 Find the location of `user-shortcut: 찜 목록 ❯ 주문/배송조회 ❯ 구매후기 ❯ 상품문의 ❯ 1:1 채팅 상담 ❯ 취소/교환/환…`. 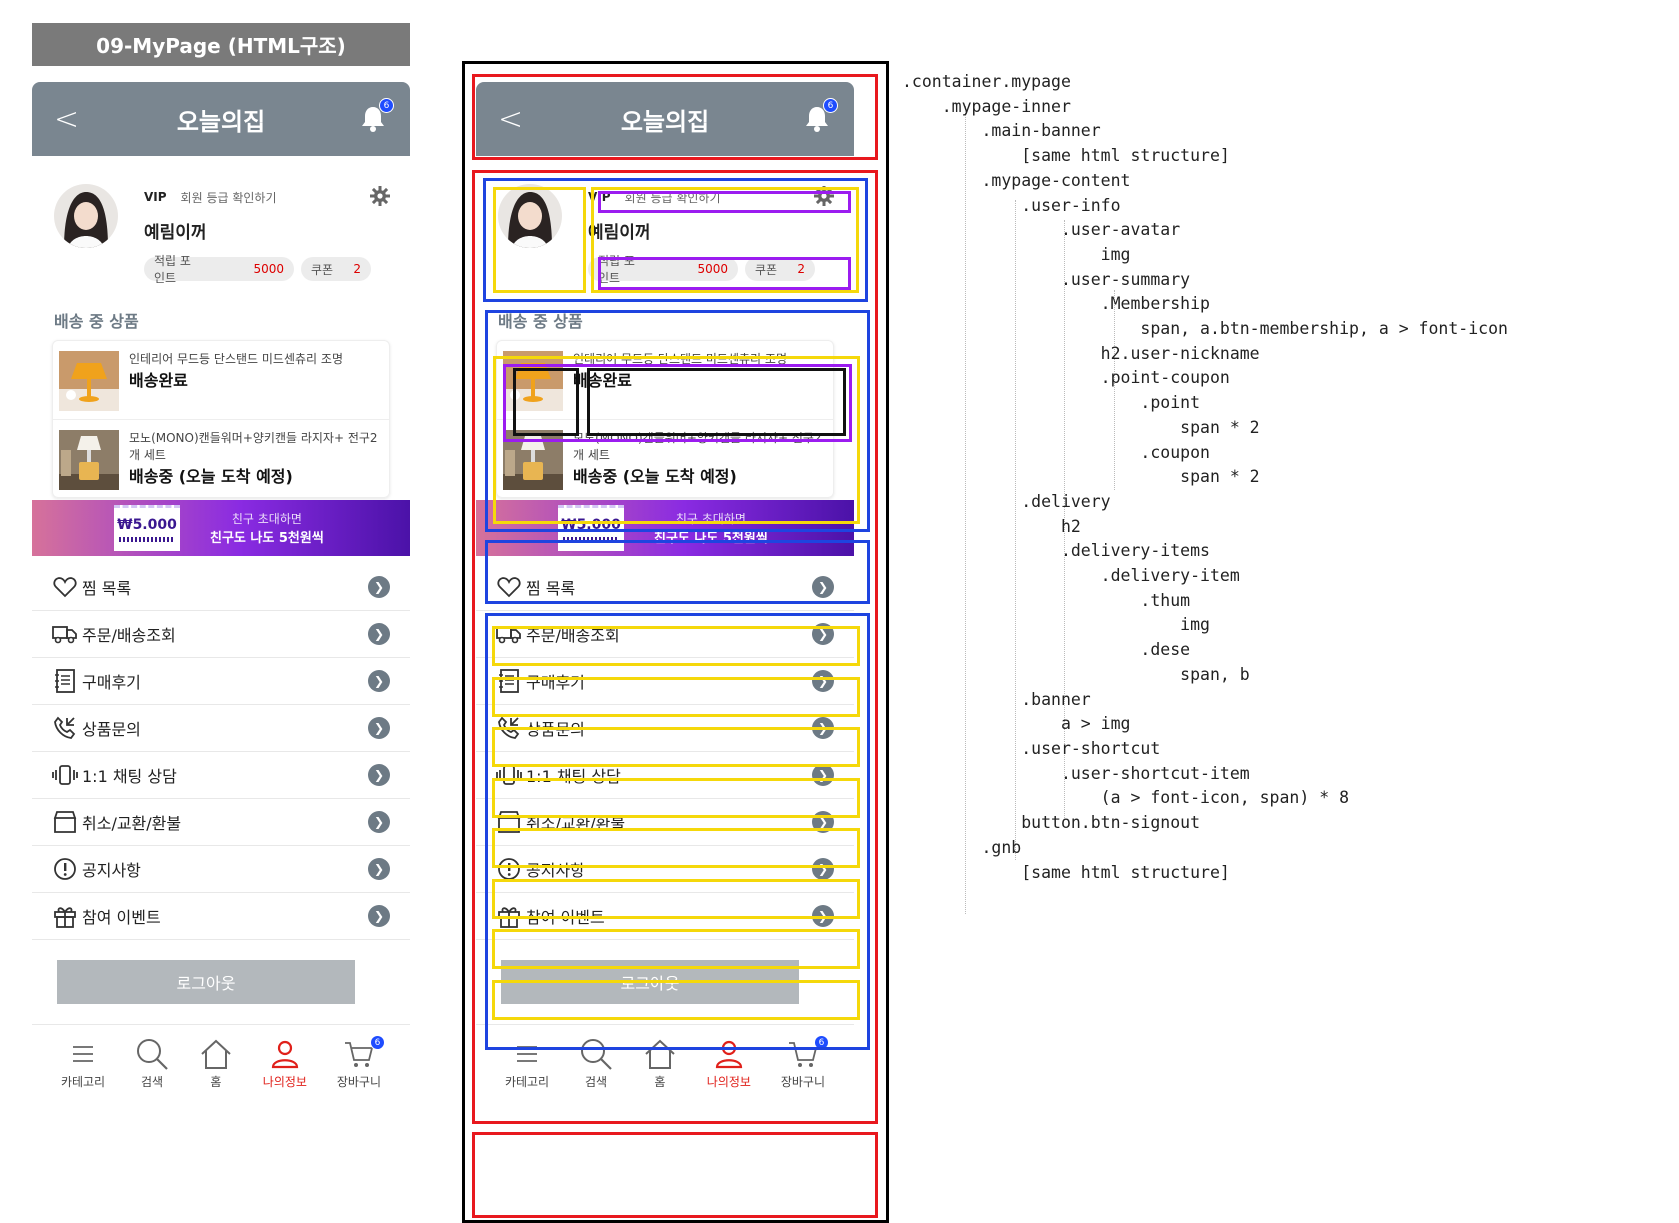

user-shortcut: 찜 목록 ❯ 주문/배송조회 ❯ 구매후기 ❯ 상품문의 ❯ 1:1 채팅 상담 ❯ 취소/교환/환… is located at coordinates (221, 748).